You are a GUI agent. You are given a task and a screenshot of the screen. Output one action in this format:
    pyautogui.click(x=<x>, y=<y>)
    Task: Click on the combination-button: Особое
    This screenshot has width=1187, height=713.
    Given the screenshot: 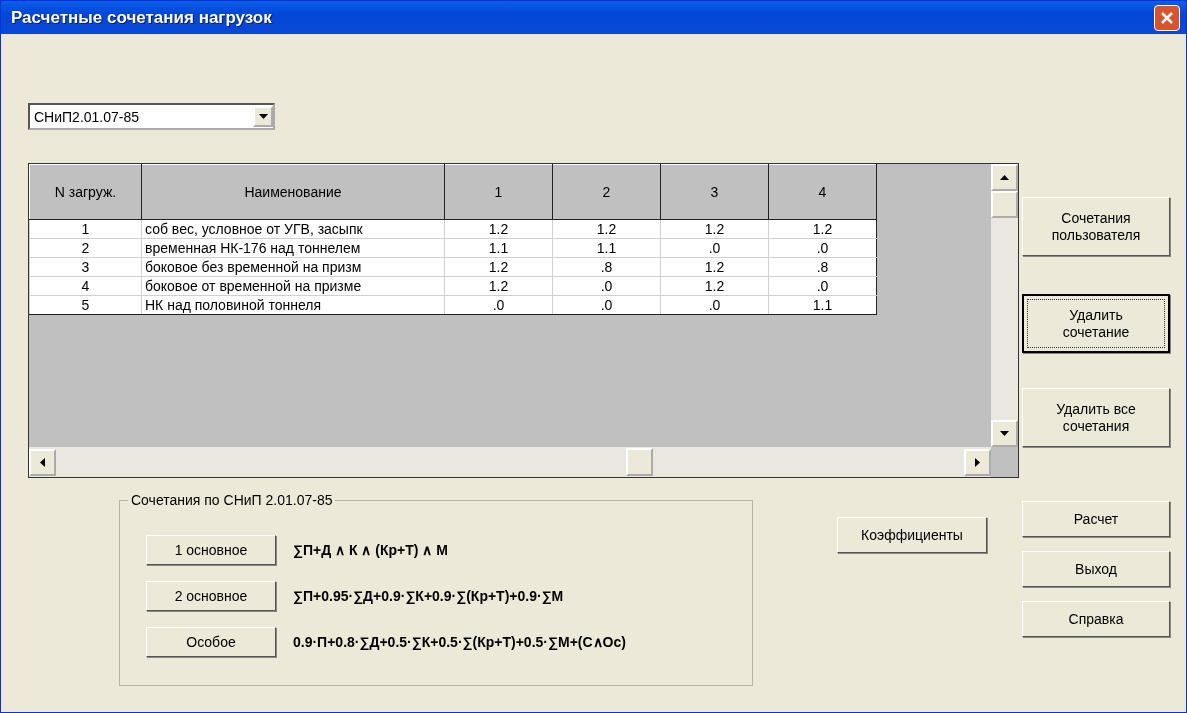 What is the action you would take?
    pyautogui.click(x=211, y=642)
    